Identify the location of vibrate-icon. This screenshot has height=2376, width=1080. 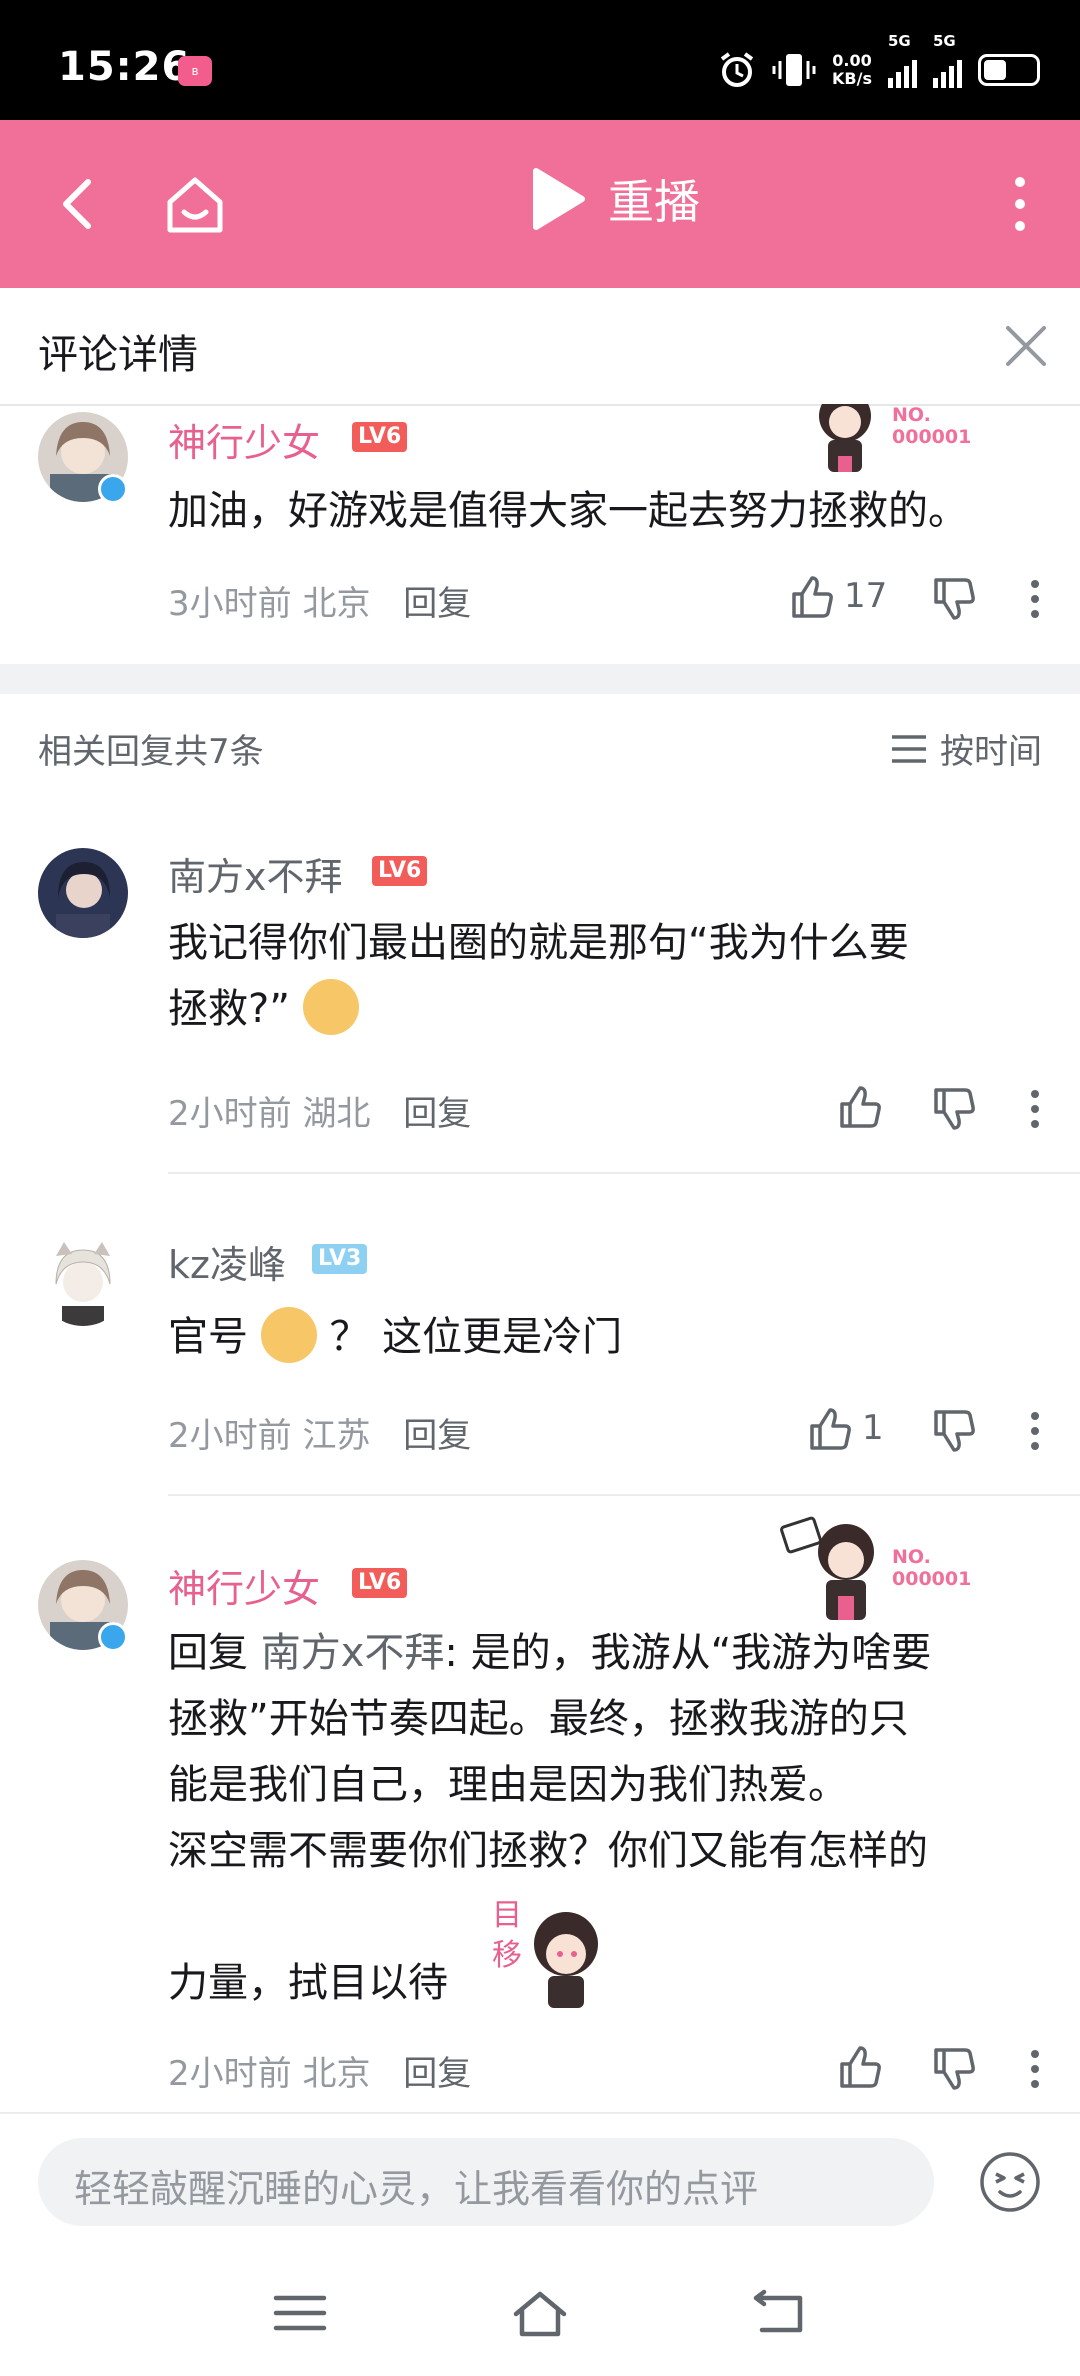
(794, 70).